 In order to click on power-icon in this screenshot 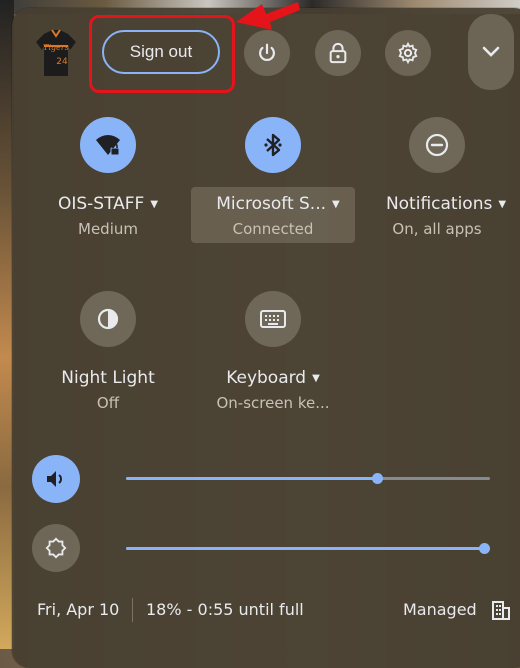, I will do `click(267, 52)`.